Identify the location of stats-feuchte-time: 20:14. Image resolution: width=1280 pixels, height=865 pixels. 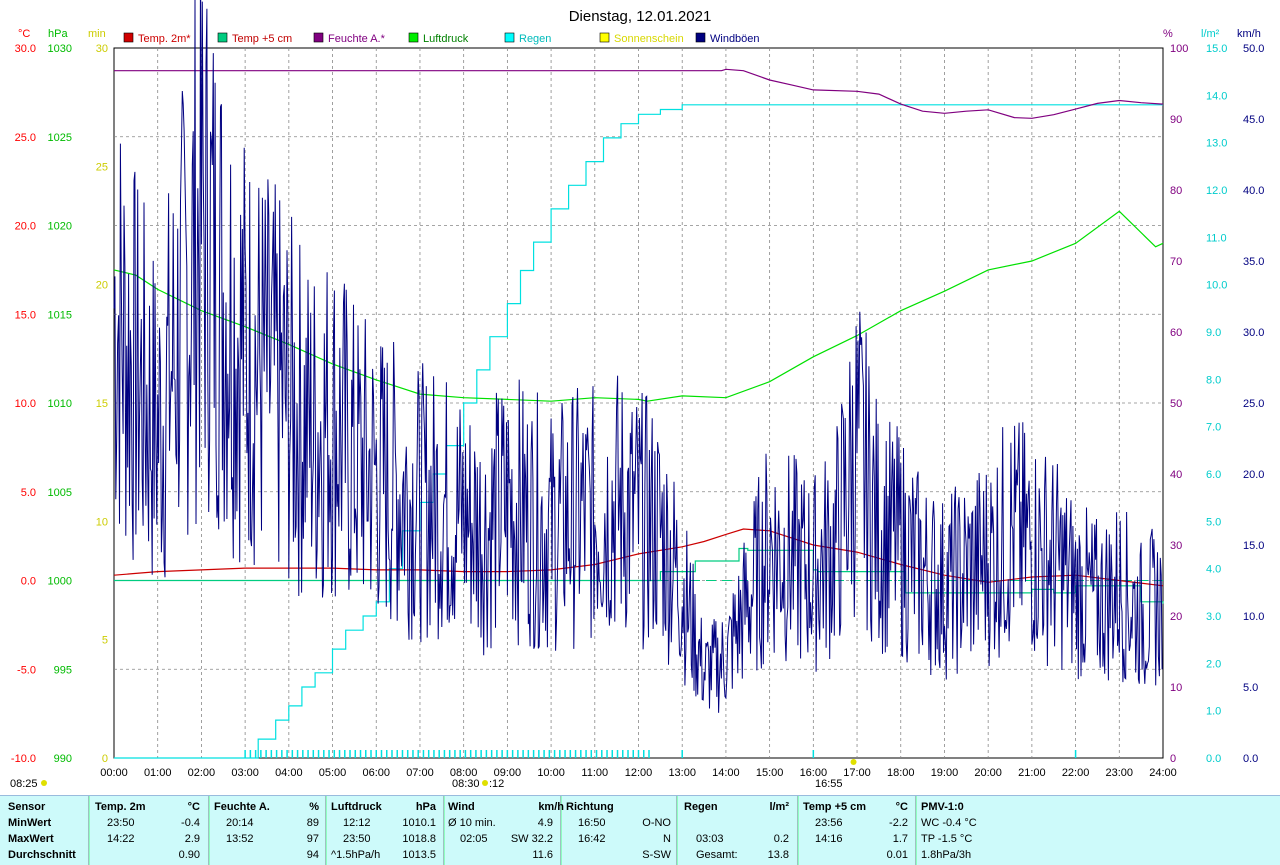
(240, 823).